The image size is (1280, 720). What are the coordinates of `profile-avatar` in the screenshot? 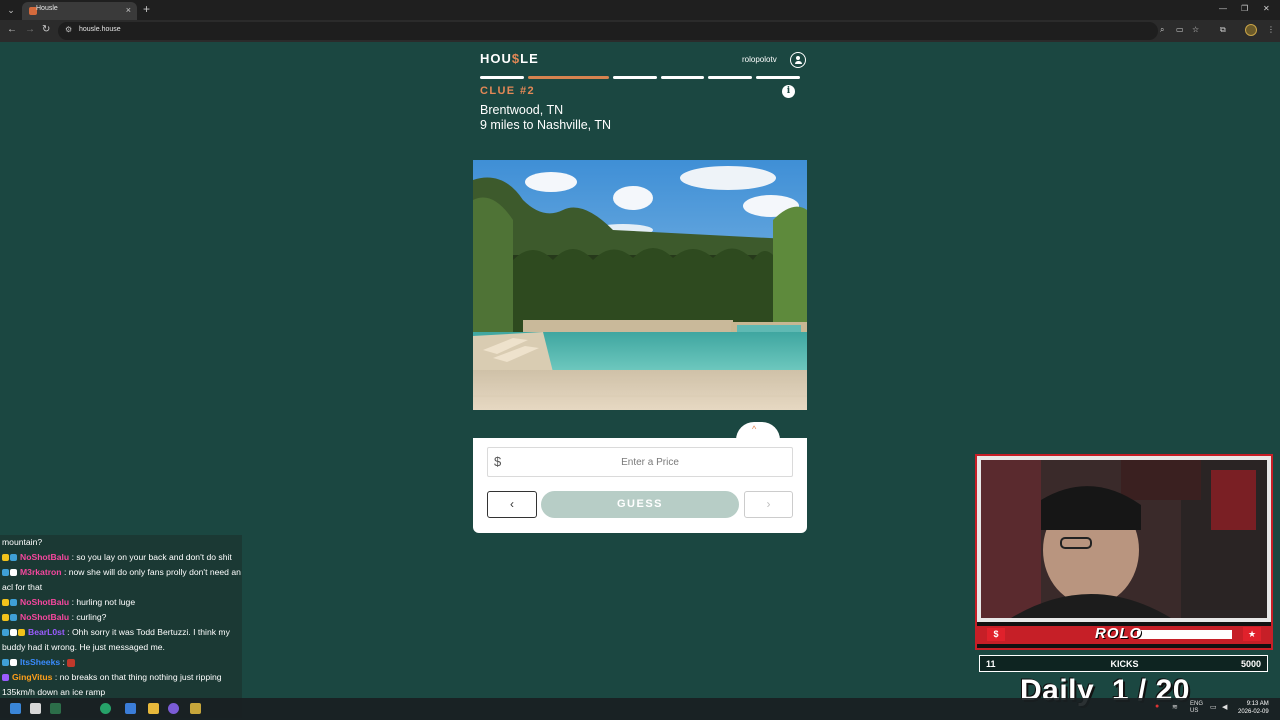 It's located at (1251, 30).